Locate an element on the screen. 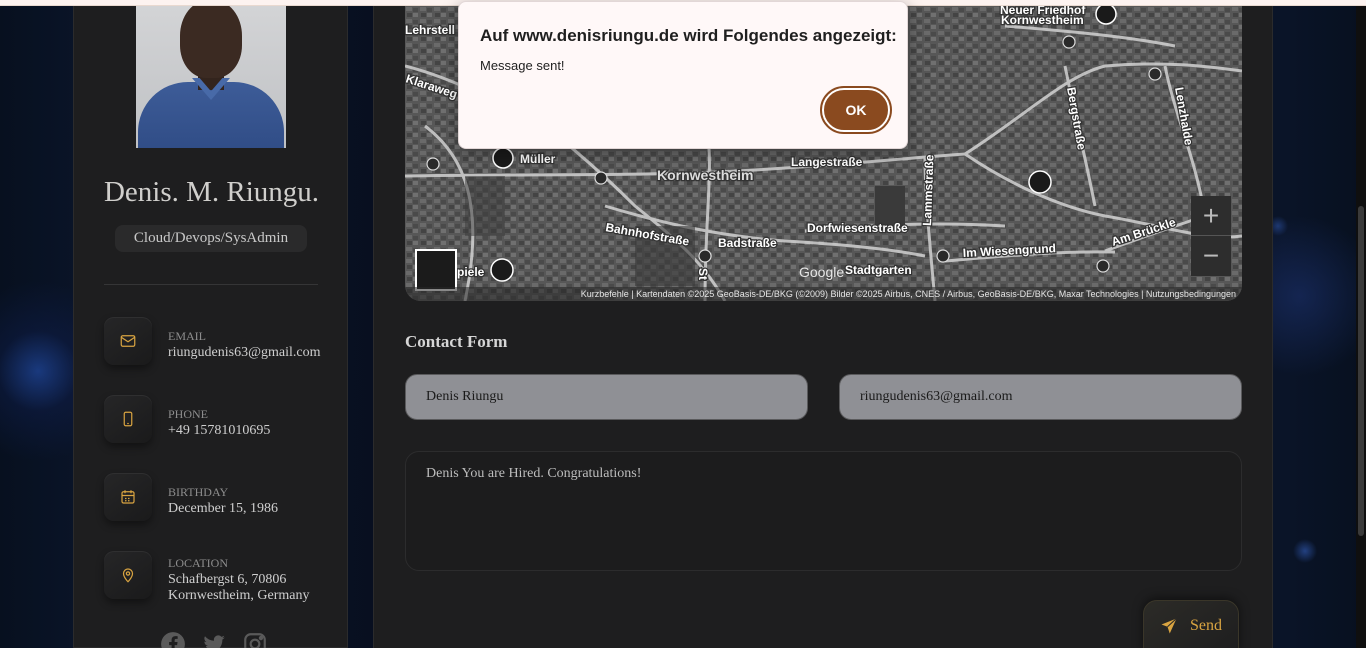  contact-form-title: Contact Form is located at coordinates (456, 341).